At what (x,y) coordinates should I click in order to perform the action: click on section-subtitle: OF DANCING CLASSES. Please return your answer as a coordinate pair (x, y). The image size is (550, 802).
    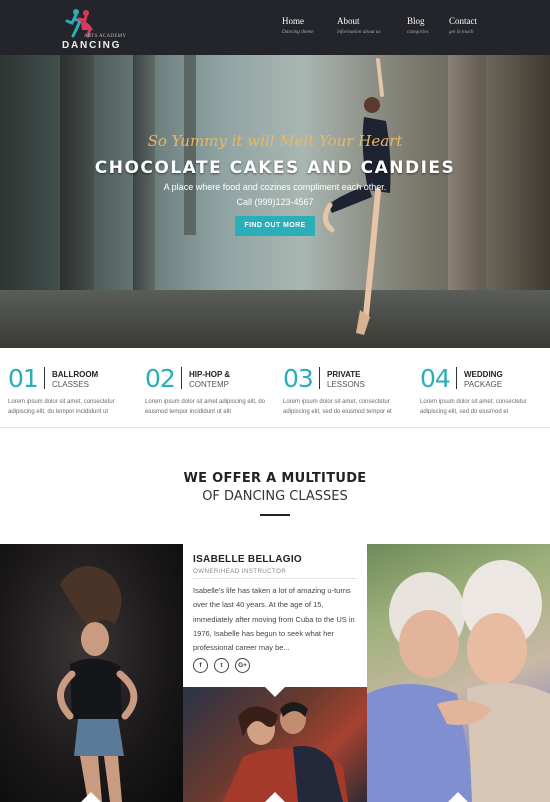
    Looking at the image, I should click on (275, 496).